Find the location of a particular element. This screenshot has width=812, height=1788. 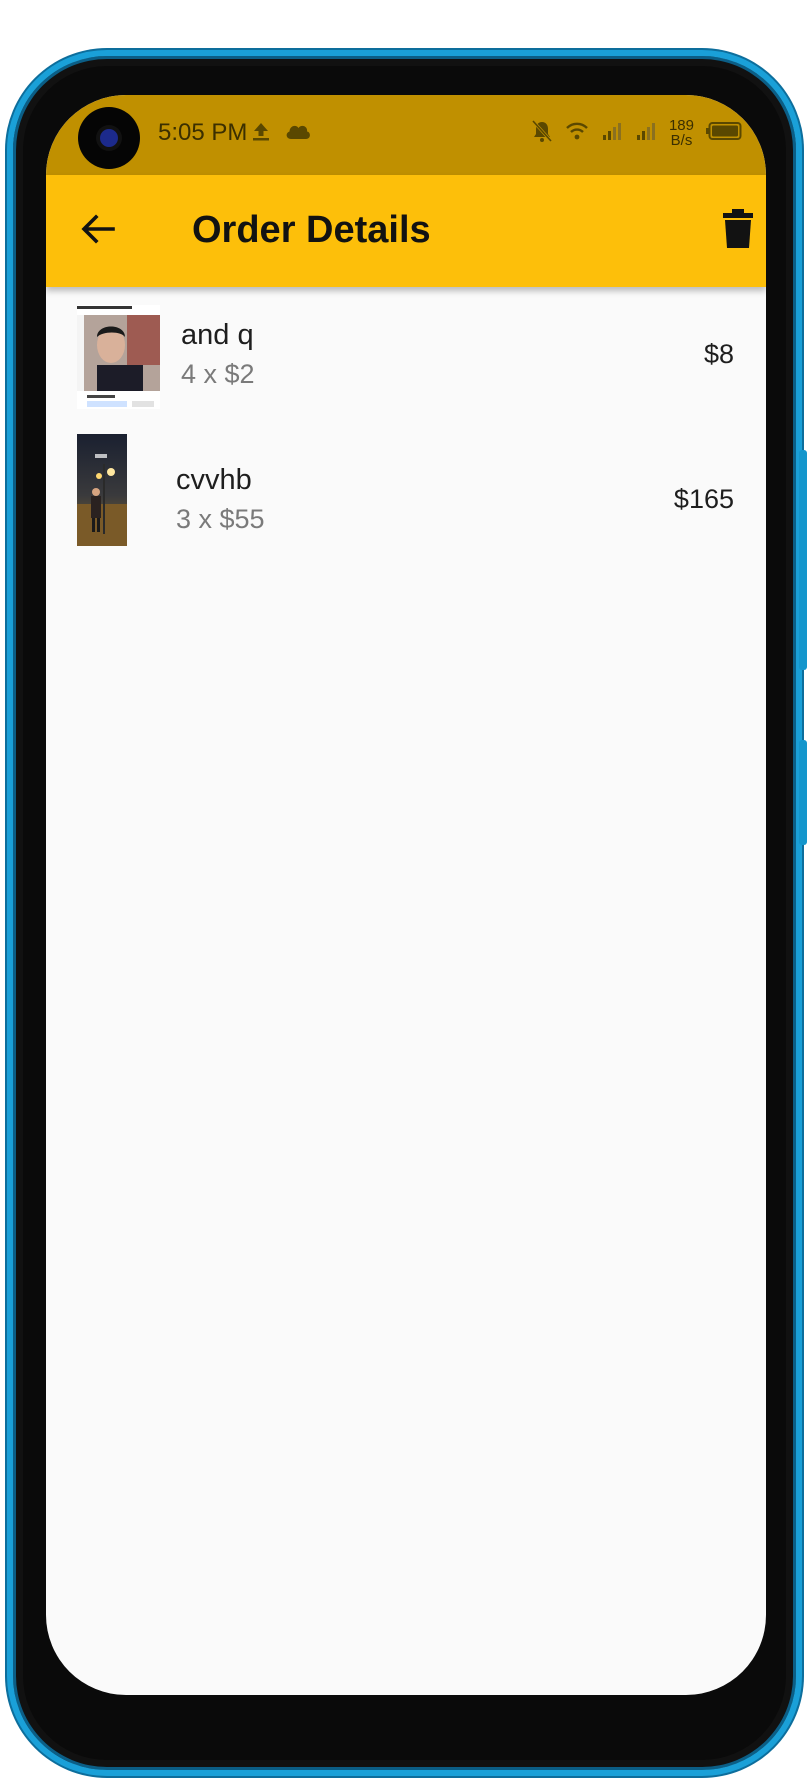

page-title: Order Details is located at coordinates (311, 230).